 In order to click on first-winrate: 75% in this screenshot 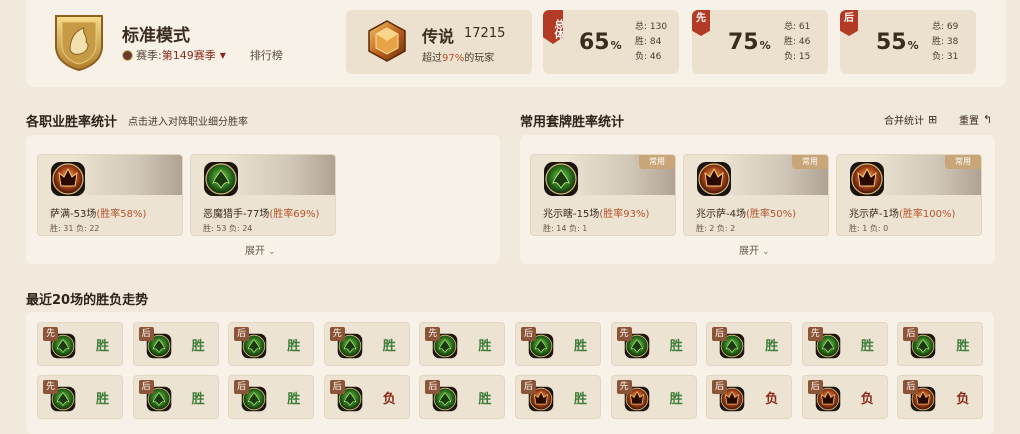, I will do `click(749, 42)`.